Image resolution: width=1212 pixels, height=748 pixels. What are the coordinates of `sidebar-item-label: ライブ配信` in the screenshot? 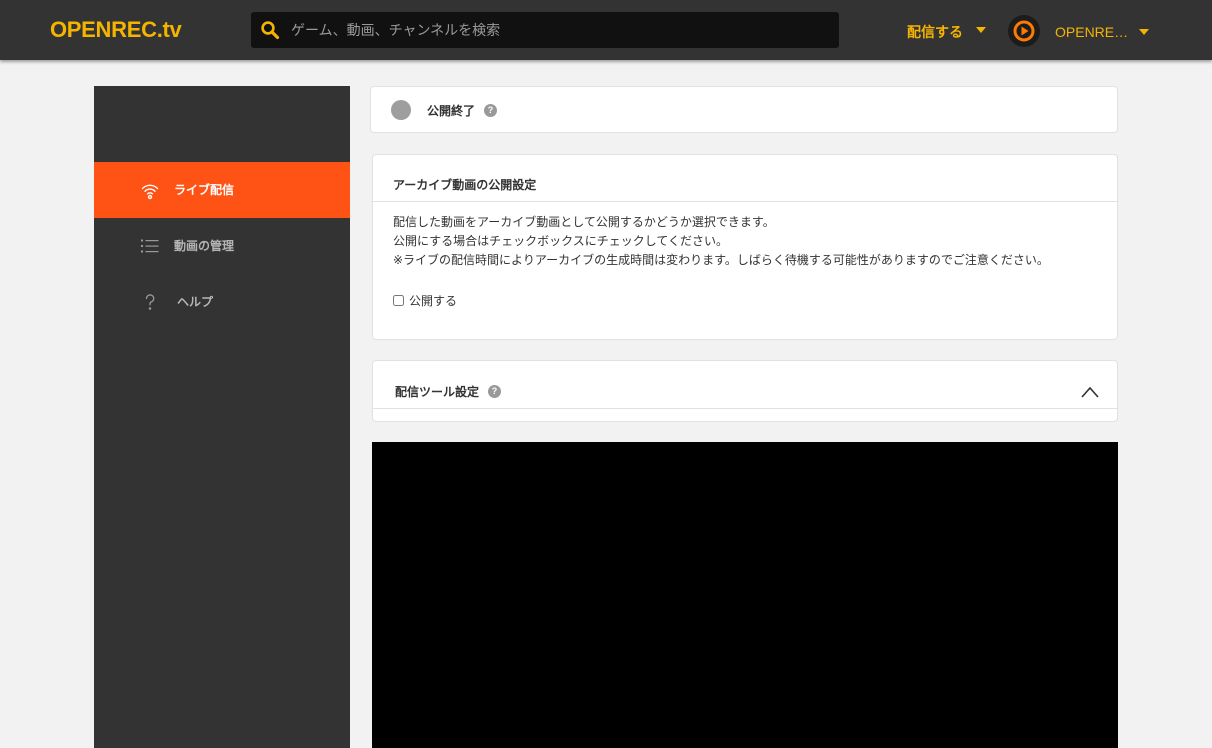 It's located at (204, 190).